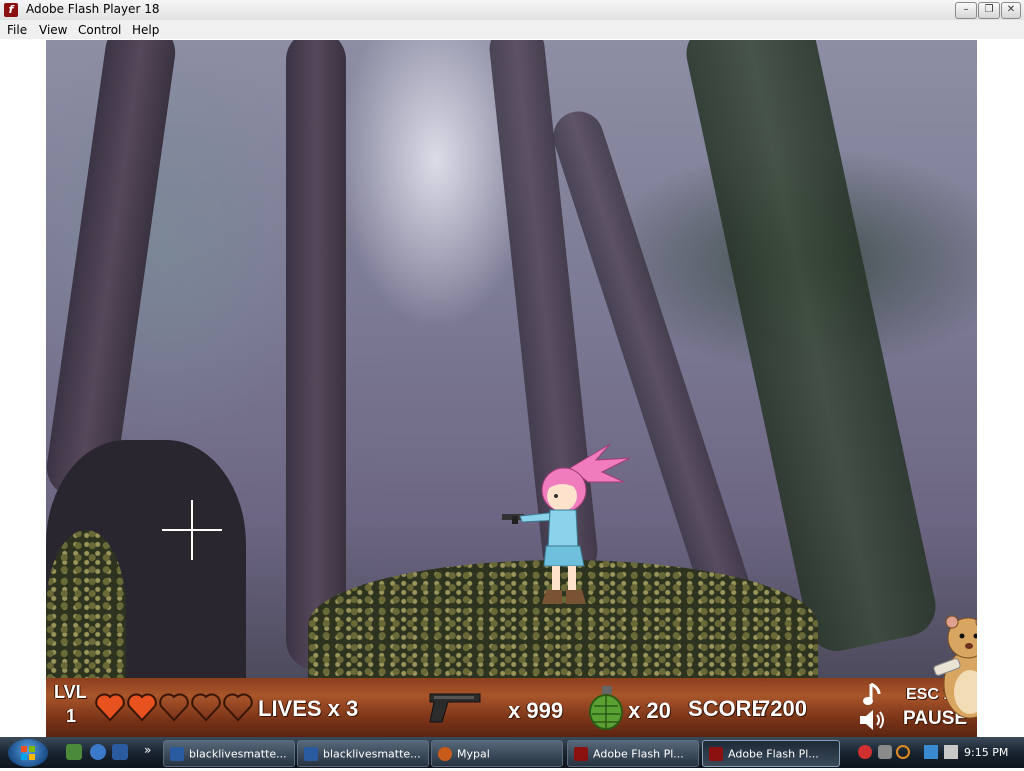 This screenshot has width=1024, height=771. What do you see at coordinates (445, 754) in the screenshot?
I see `mypal-icon` at bounding box center [445, 754].